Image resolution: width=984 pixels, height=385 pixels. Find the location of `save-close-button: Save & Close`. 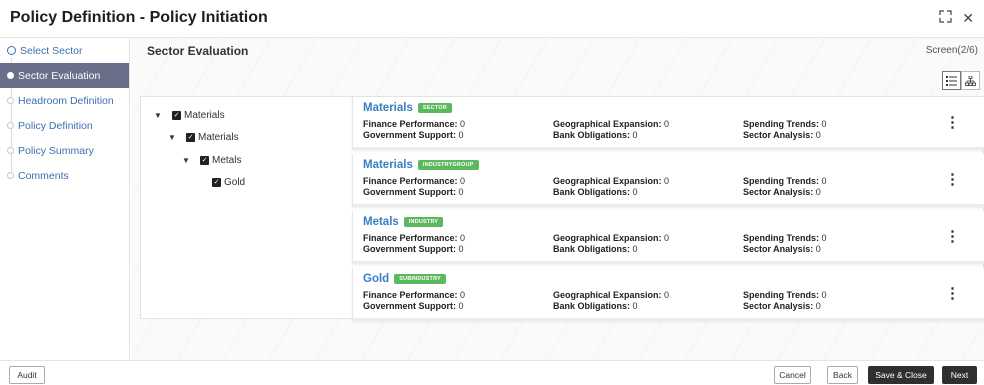

save-close-button: Save & Close is located at coordinates (901, 375).